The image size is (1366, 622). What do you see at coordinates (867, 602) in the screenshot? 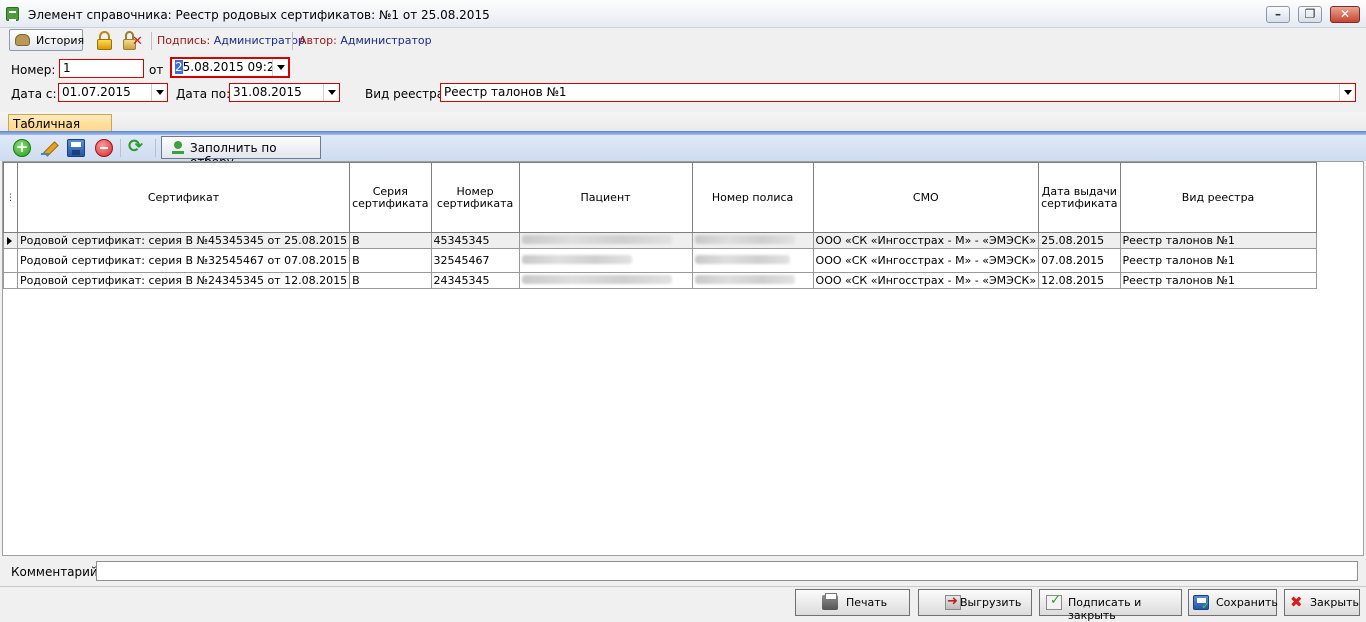
I see `print-label: Печать` at bounding box center [867, 602].